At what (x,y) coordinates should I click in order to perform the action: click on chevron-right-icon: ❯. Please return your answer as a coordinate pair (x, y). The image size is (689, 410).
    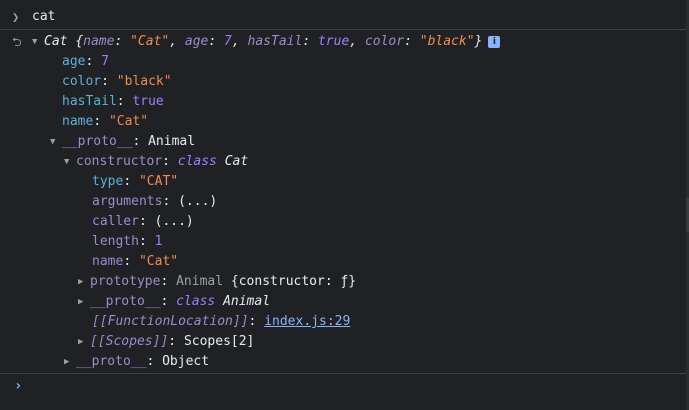
    Looking at the image, I should click on (16, 17).